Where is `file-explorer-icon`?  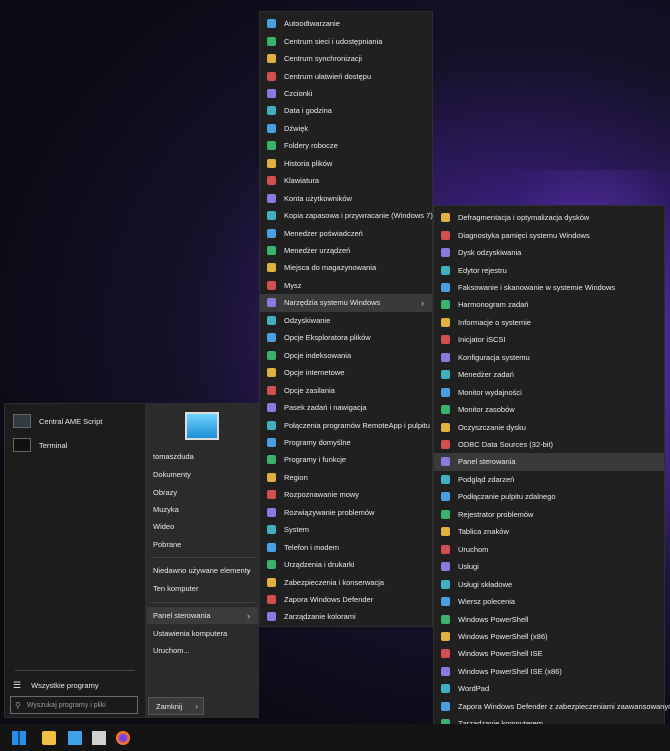 file-explorer-icon is located at coordinates (49, 737).